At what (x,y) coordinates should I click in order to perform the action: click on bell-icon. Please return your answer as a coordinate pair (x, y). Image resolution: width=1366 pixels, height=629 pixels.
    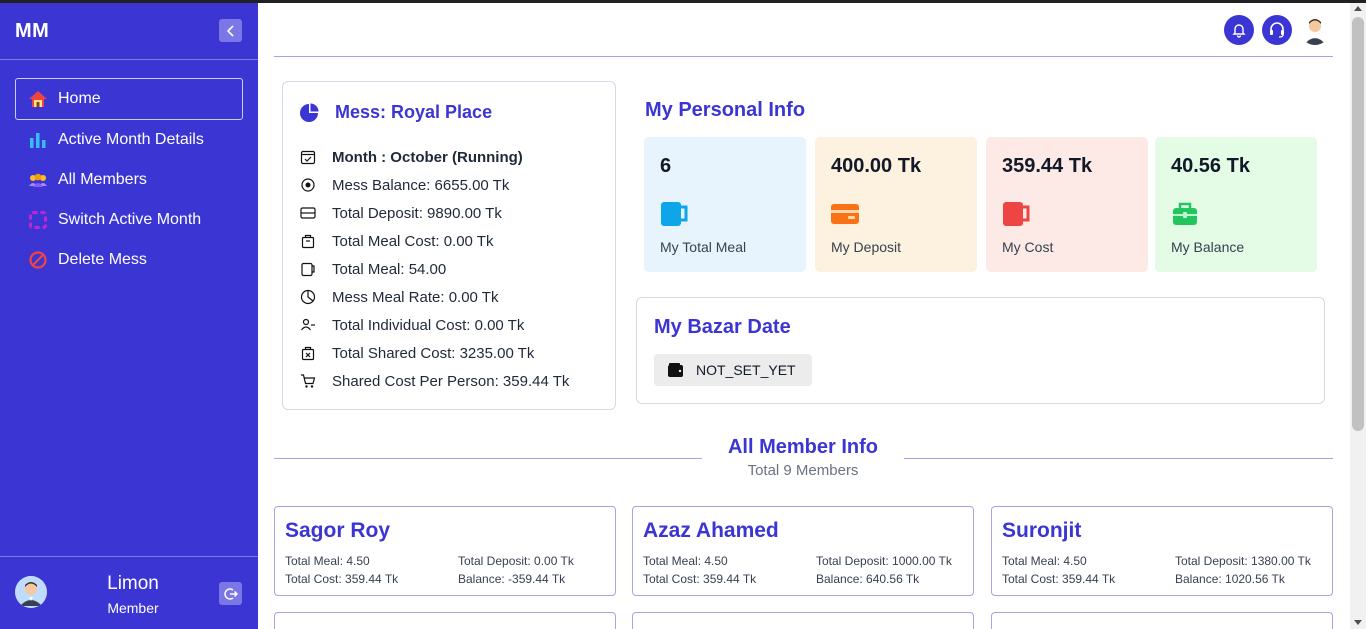
    Looking at the image, I should click on (1239, 31).